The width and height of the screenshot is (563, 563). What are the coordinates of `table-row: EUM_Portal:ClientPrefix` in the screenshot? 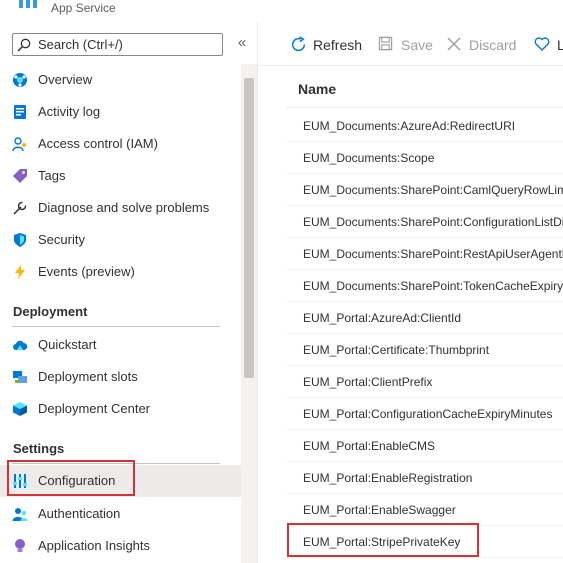 It's located at (424, 382).